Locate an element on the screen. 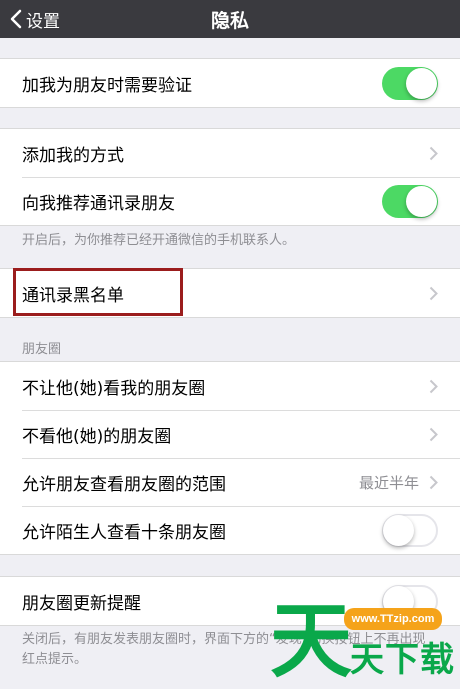 The image size is (460, 689). row-friend-verification: 加我为朋友时需要验证 is located at coordinates (230, 83).